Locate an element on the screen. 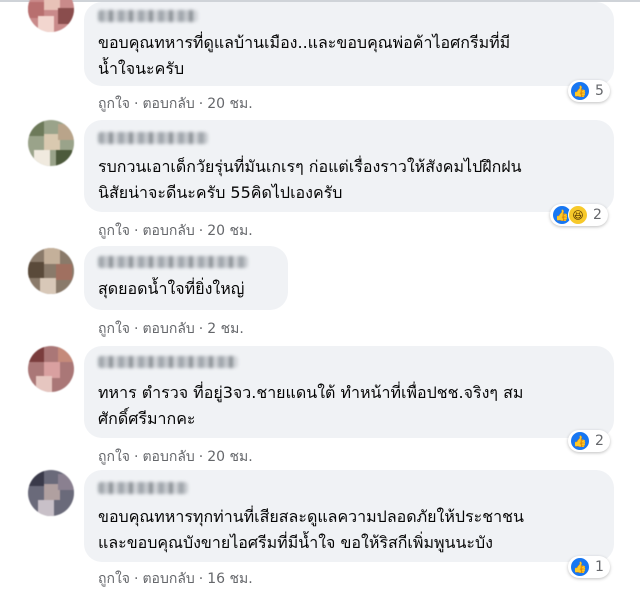 The height and width of the screenshot is (590, 640). reaction-badge: 👍 2 is located at coordinates (589, 441).